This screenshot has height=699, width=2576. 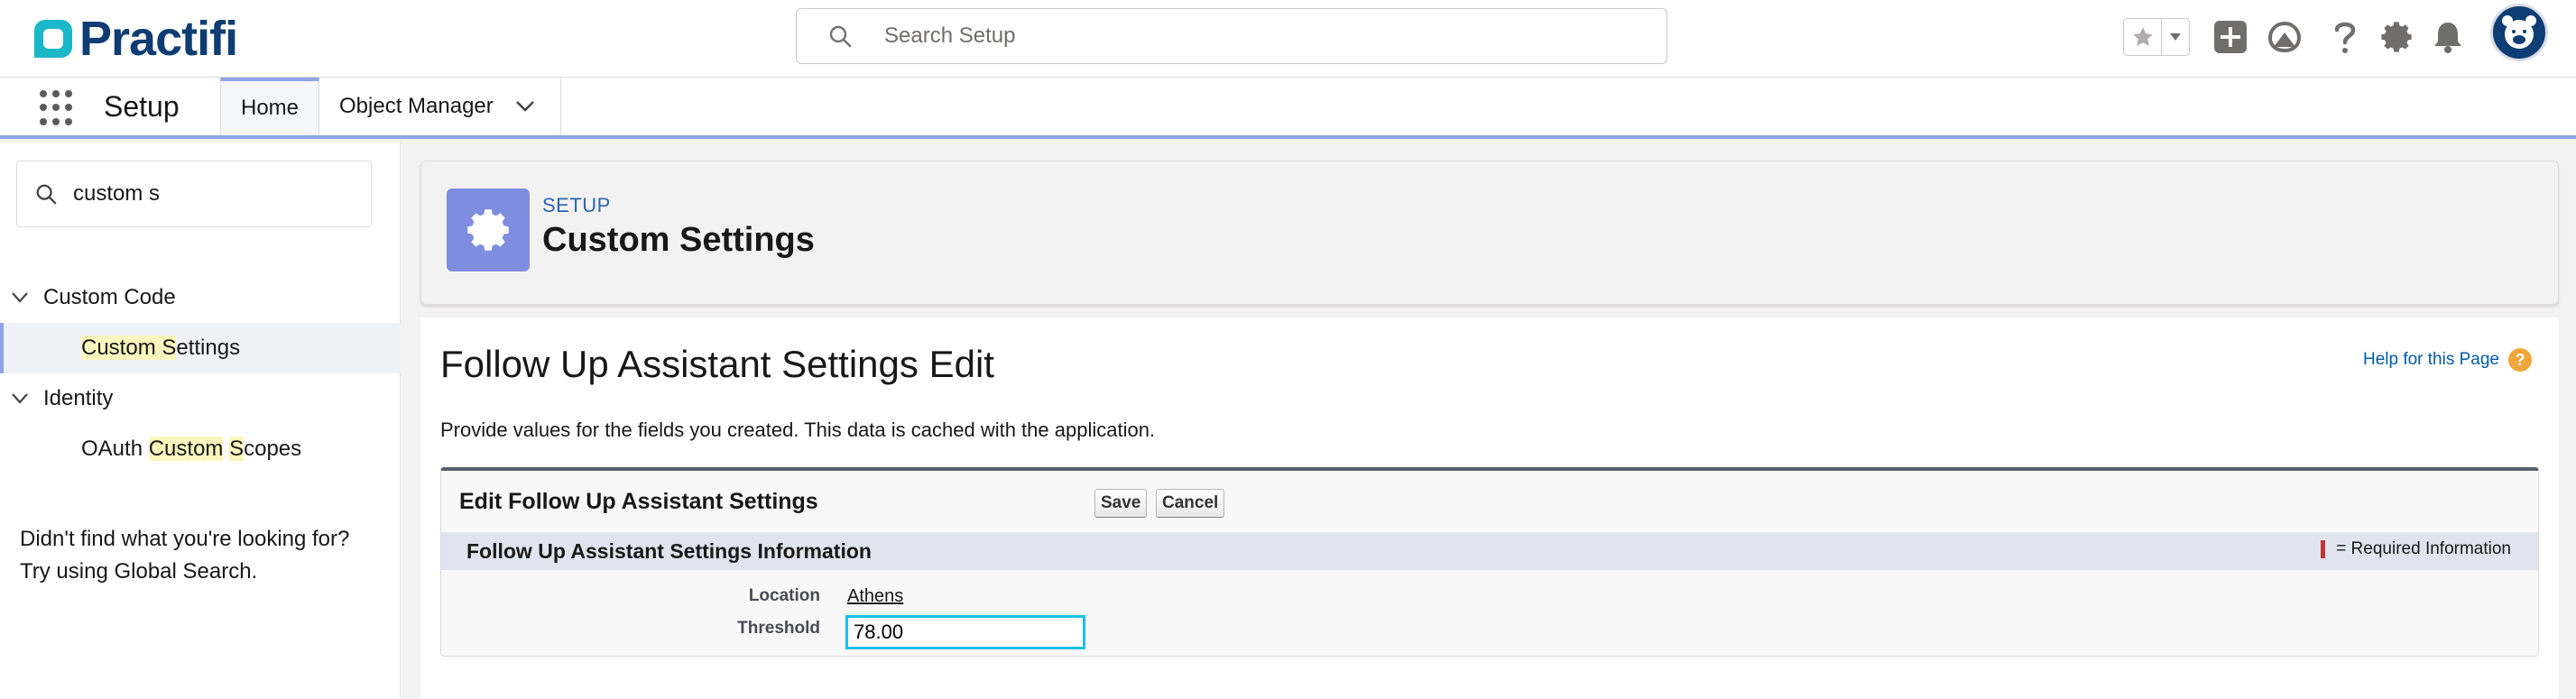 What do you see at coordinates (200, 297) in the screenshot?
I see `tree-node-custom-code: Custom Code` at bounding box center [200, 297].